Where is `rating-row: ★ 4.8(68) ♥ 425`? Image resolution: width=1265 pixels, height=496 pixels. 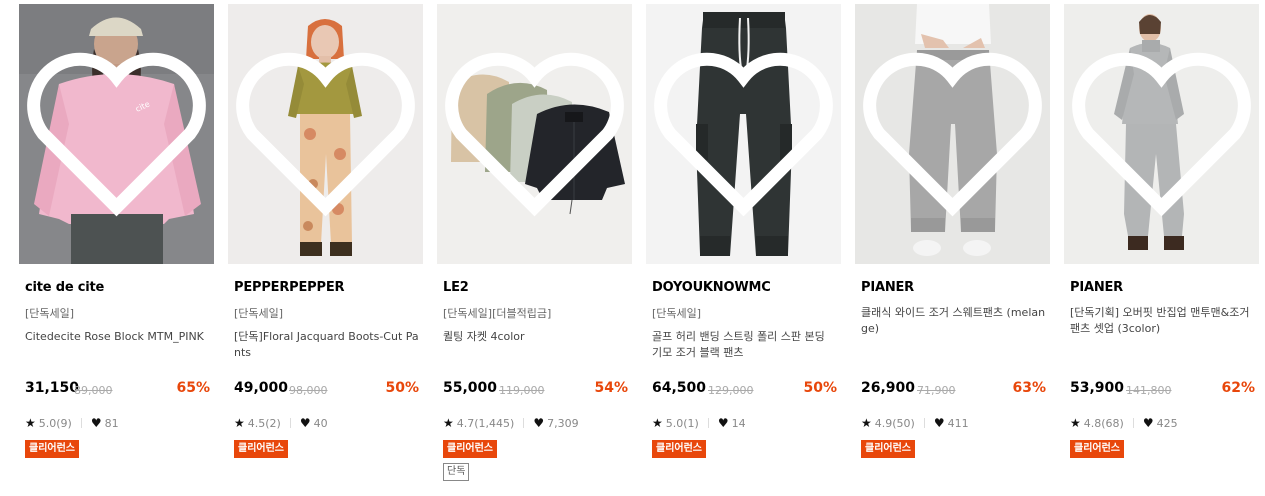
rating-row: ★ 4.8(68) ♥ 425 is located at coordinates (1124, 423).